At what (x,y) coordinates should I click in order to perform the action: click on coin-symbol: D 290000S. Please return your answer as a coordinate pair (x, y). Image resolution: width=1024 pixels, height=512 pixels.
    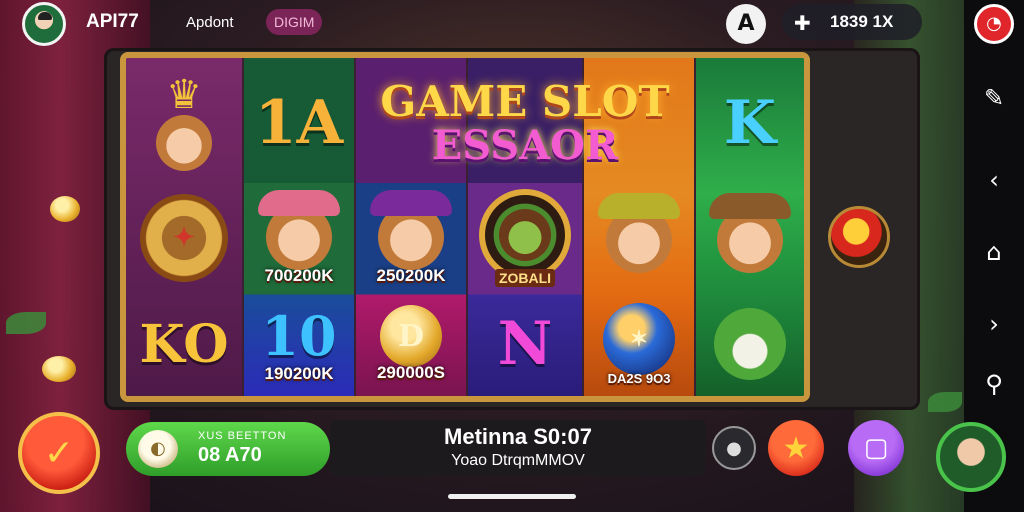
    Looking at the image, I should click on (411, 344).